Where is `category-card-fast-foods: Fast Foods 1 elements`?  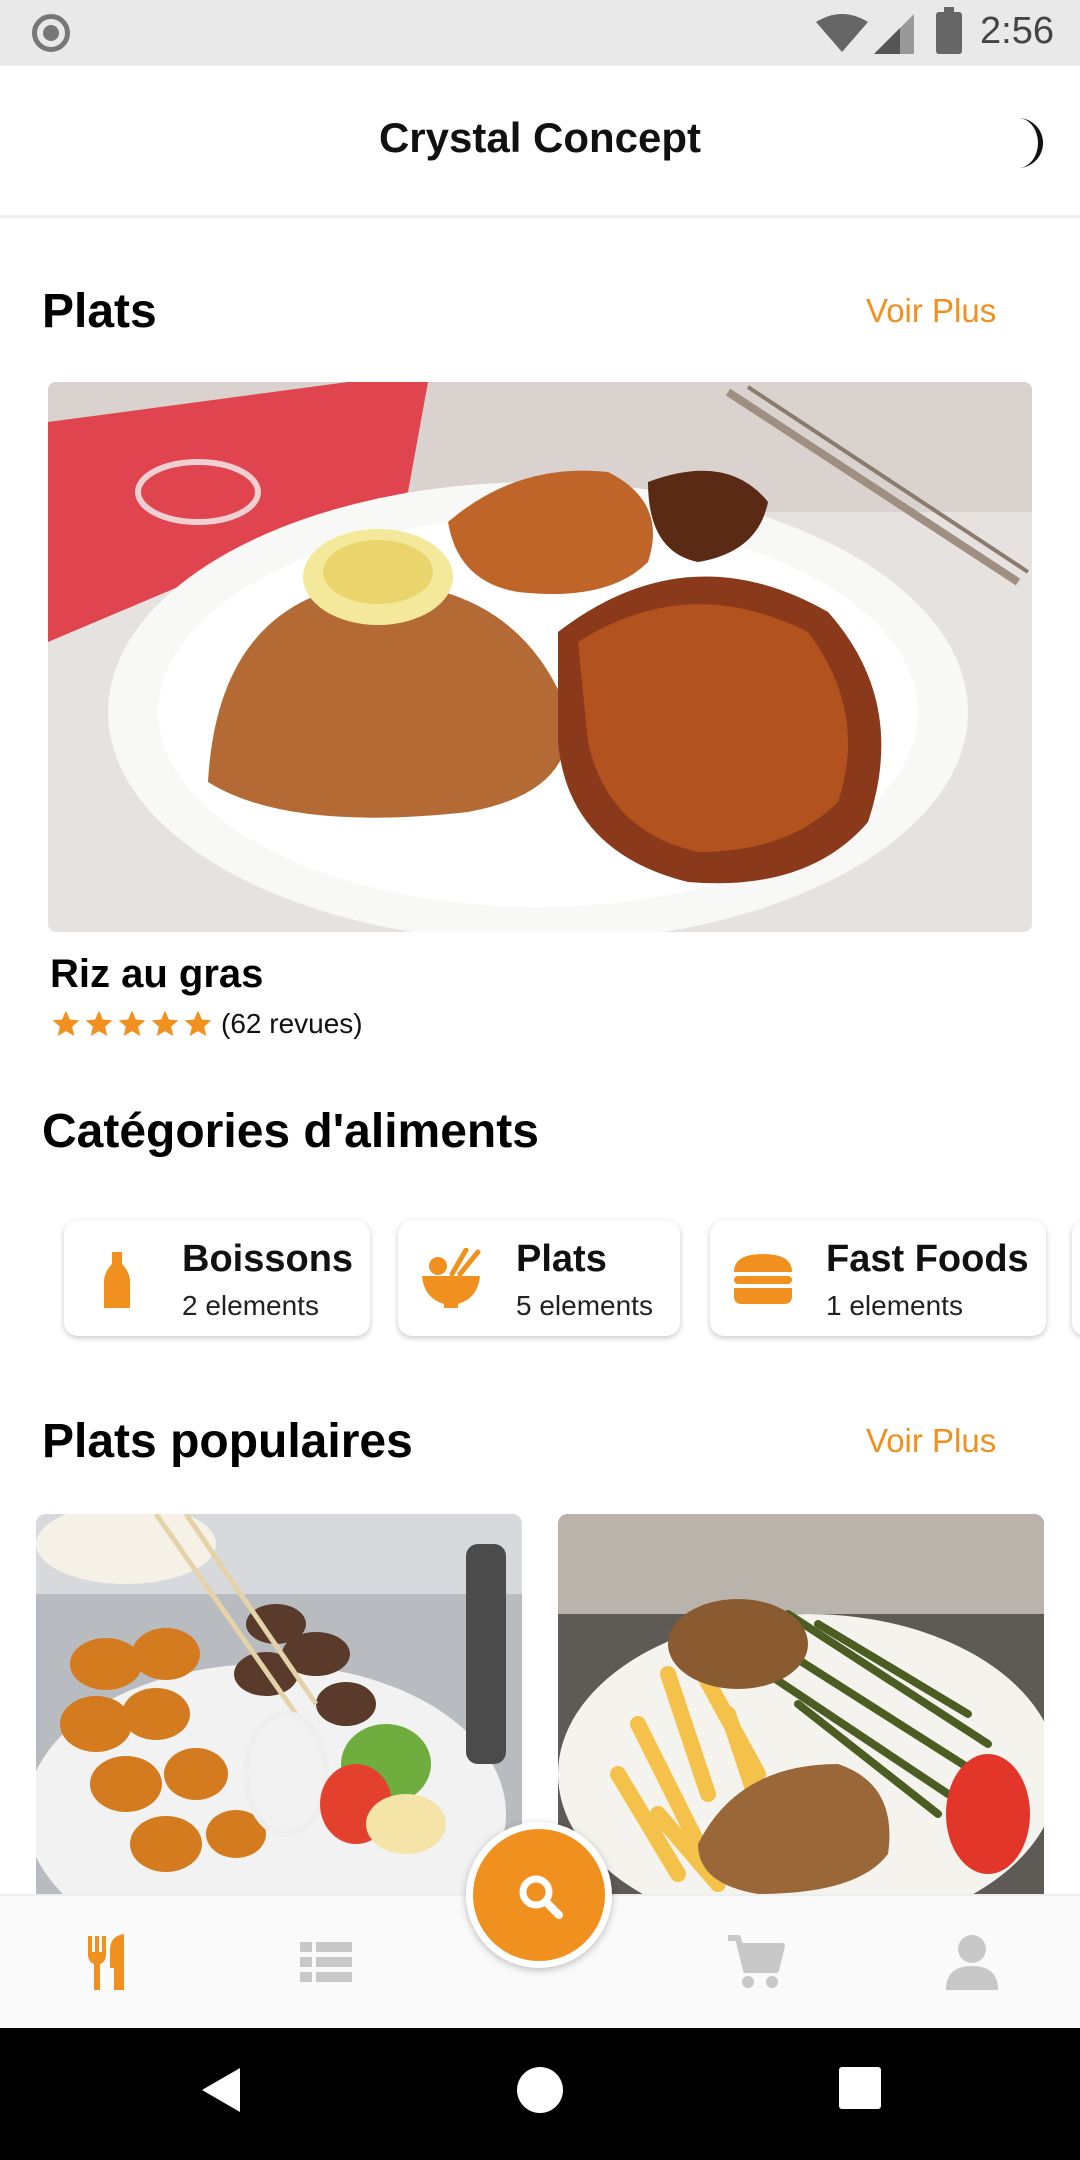
category-card-fast-foods: Fast Foods 1 elements is located at coordinates (878, 1278).